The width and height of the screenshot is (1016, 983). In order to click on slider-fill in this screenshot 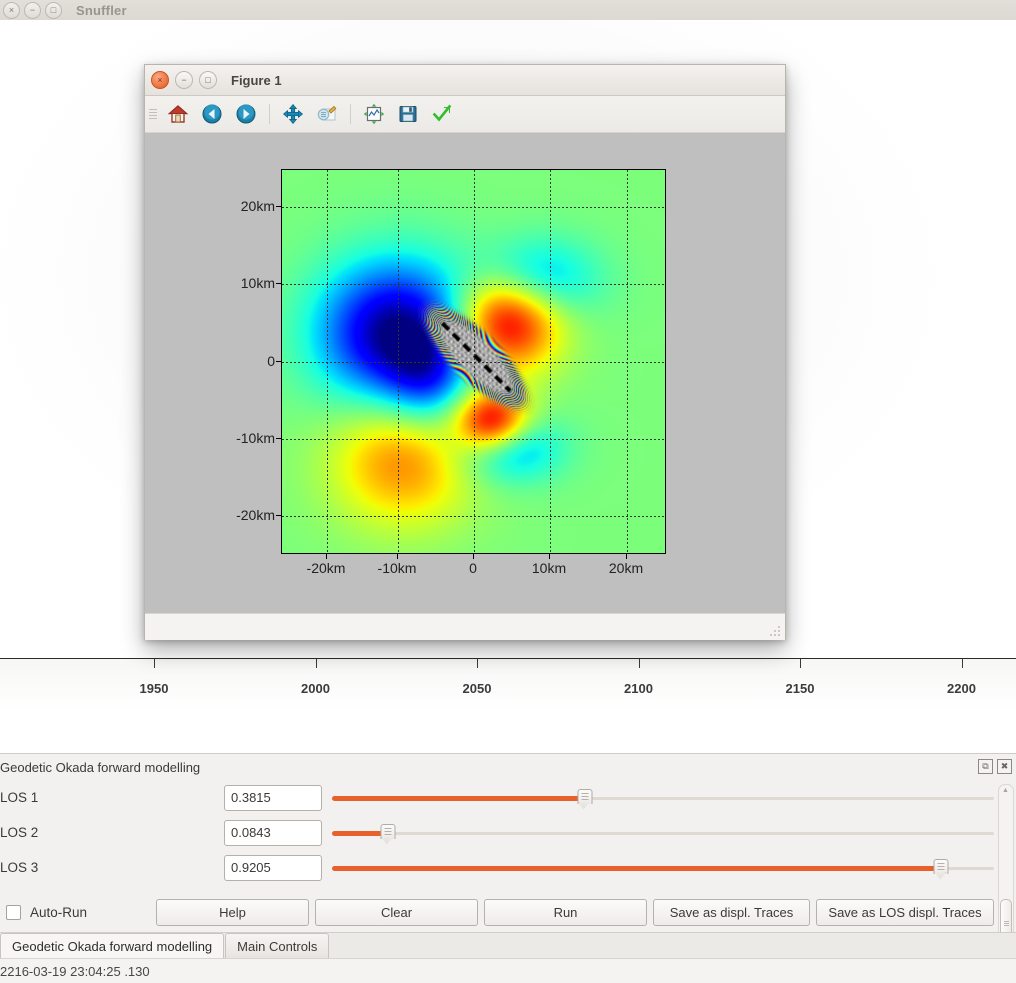, I will do `click(637, 868)`.